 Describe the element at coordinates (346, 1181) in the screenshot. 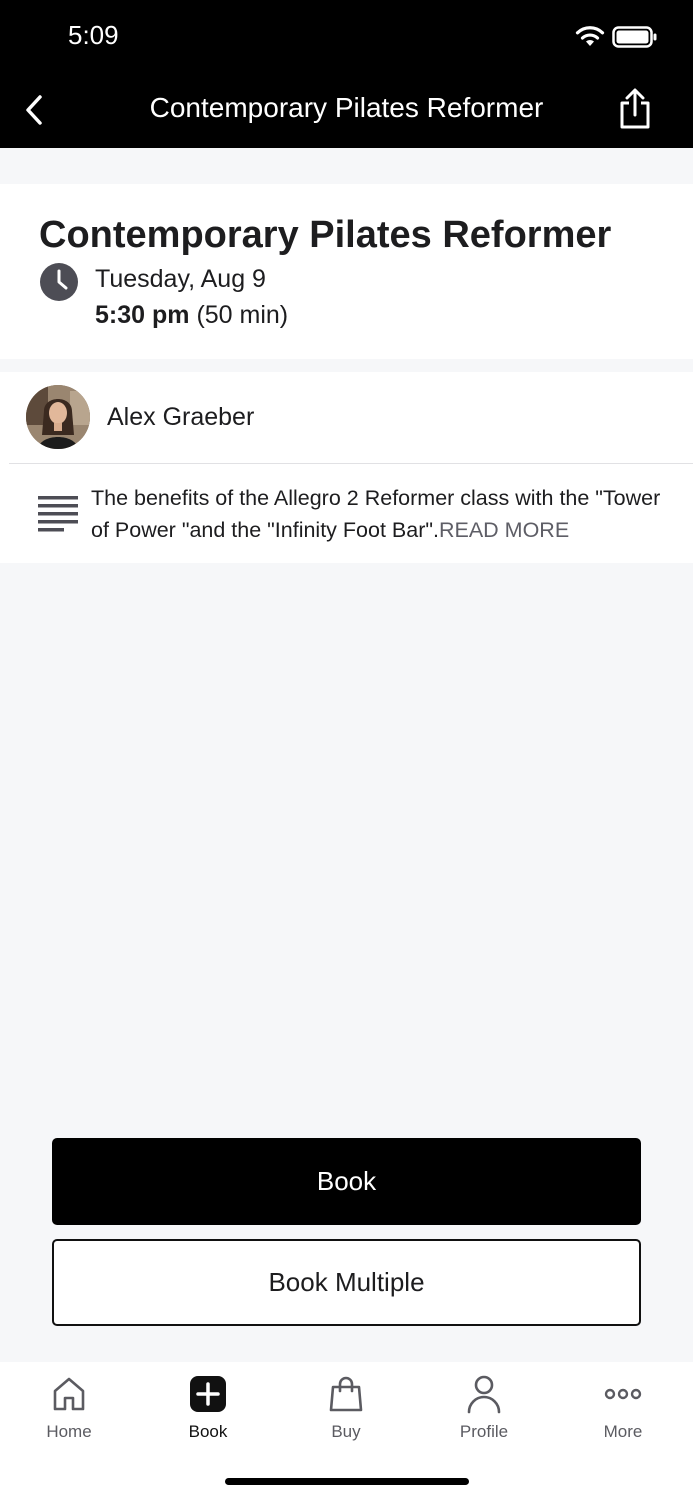

I see `book-button: Book` at that location.